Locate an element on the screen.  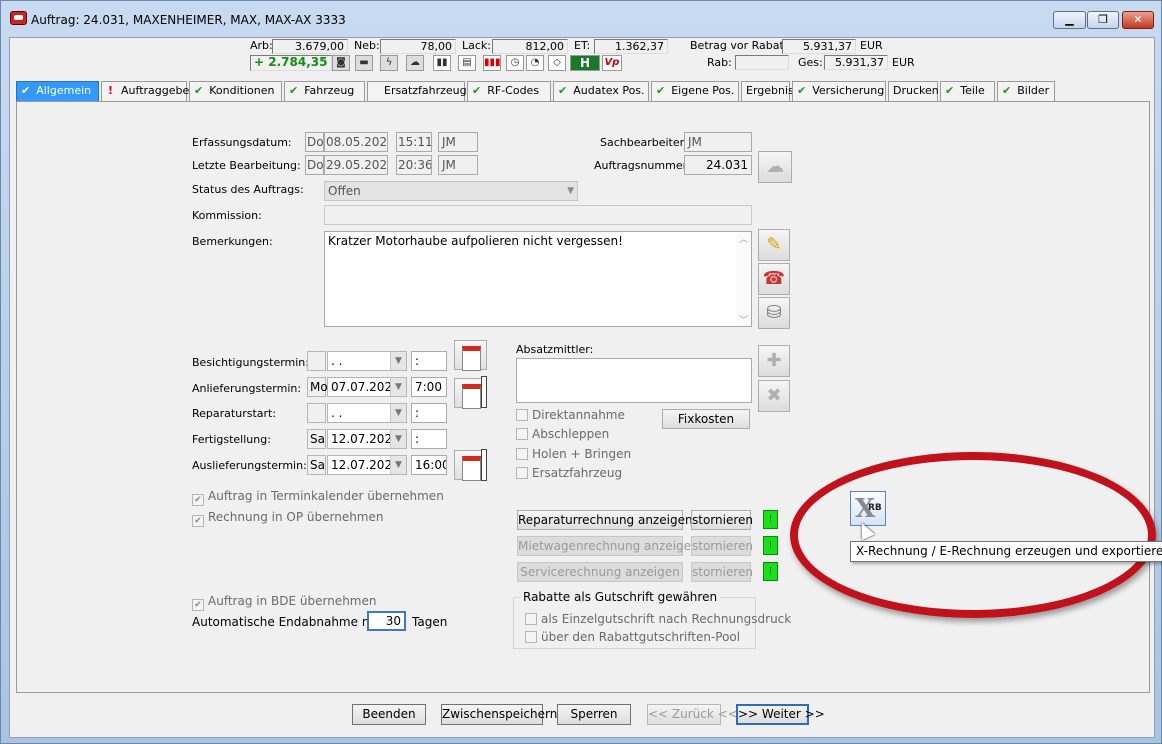
fertigstellung-date: 12.07.2025 ▼ is located at coordinates (367, 439).